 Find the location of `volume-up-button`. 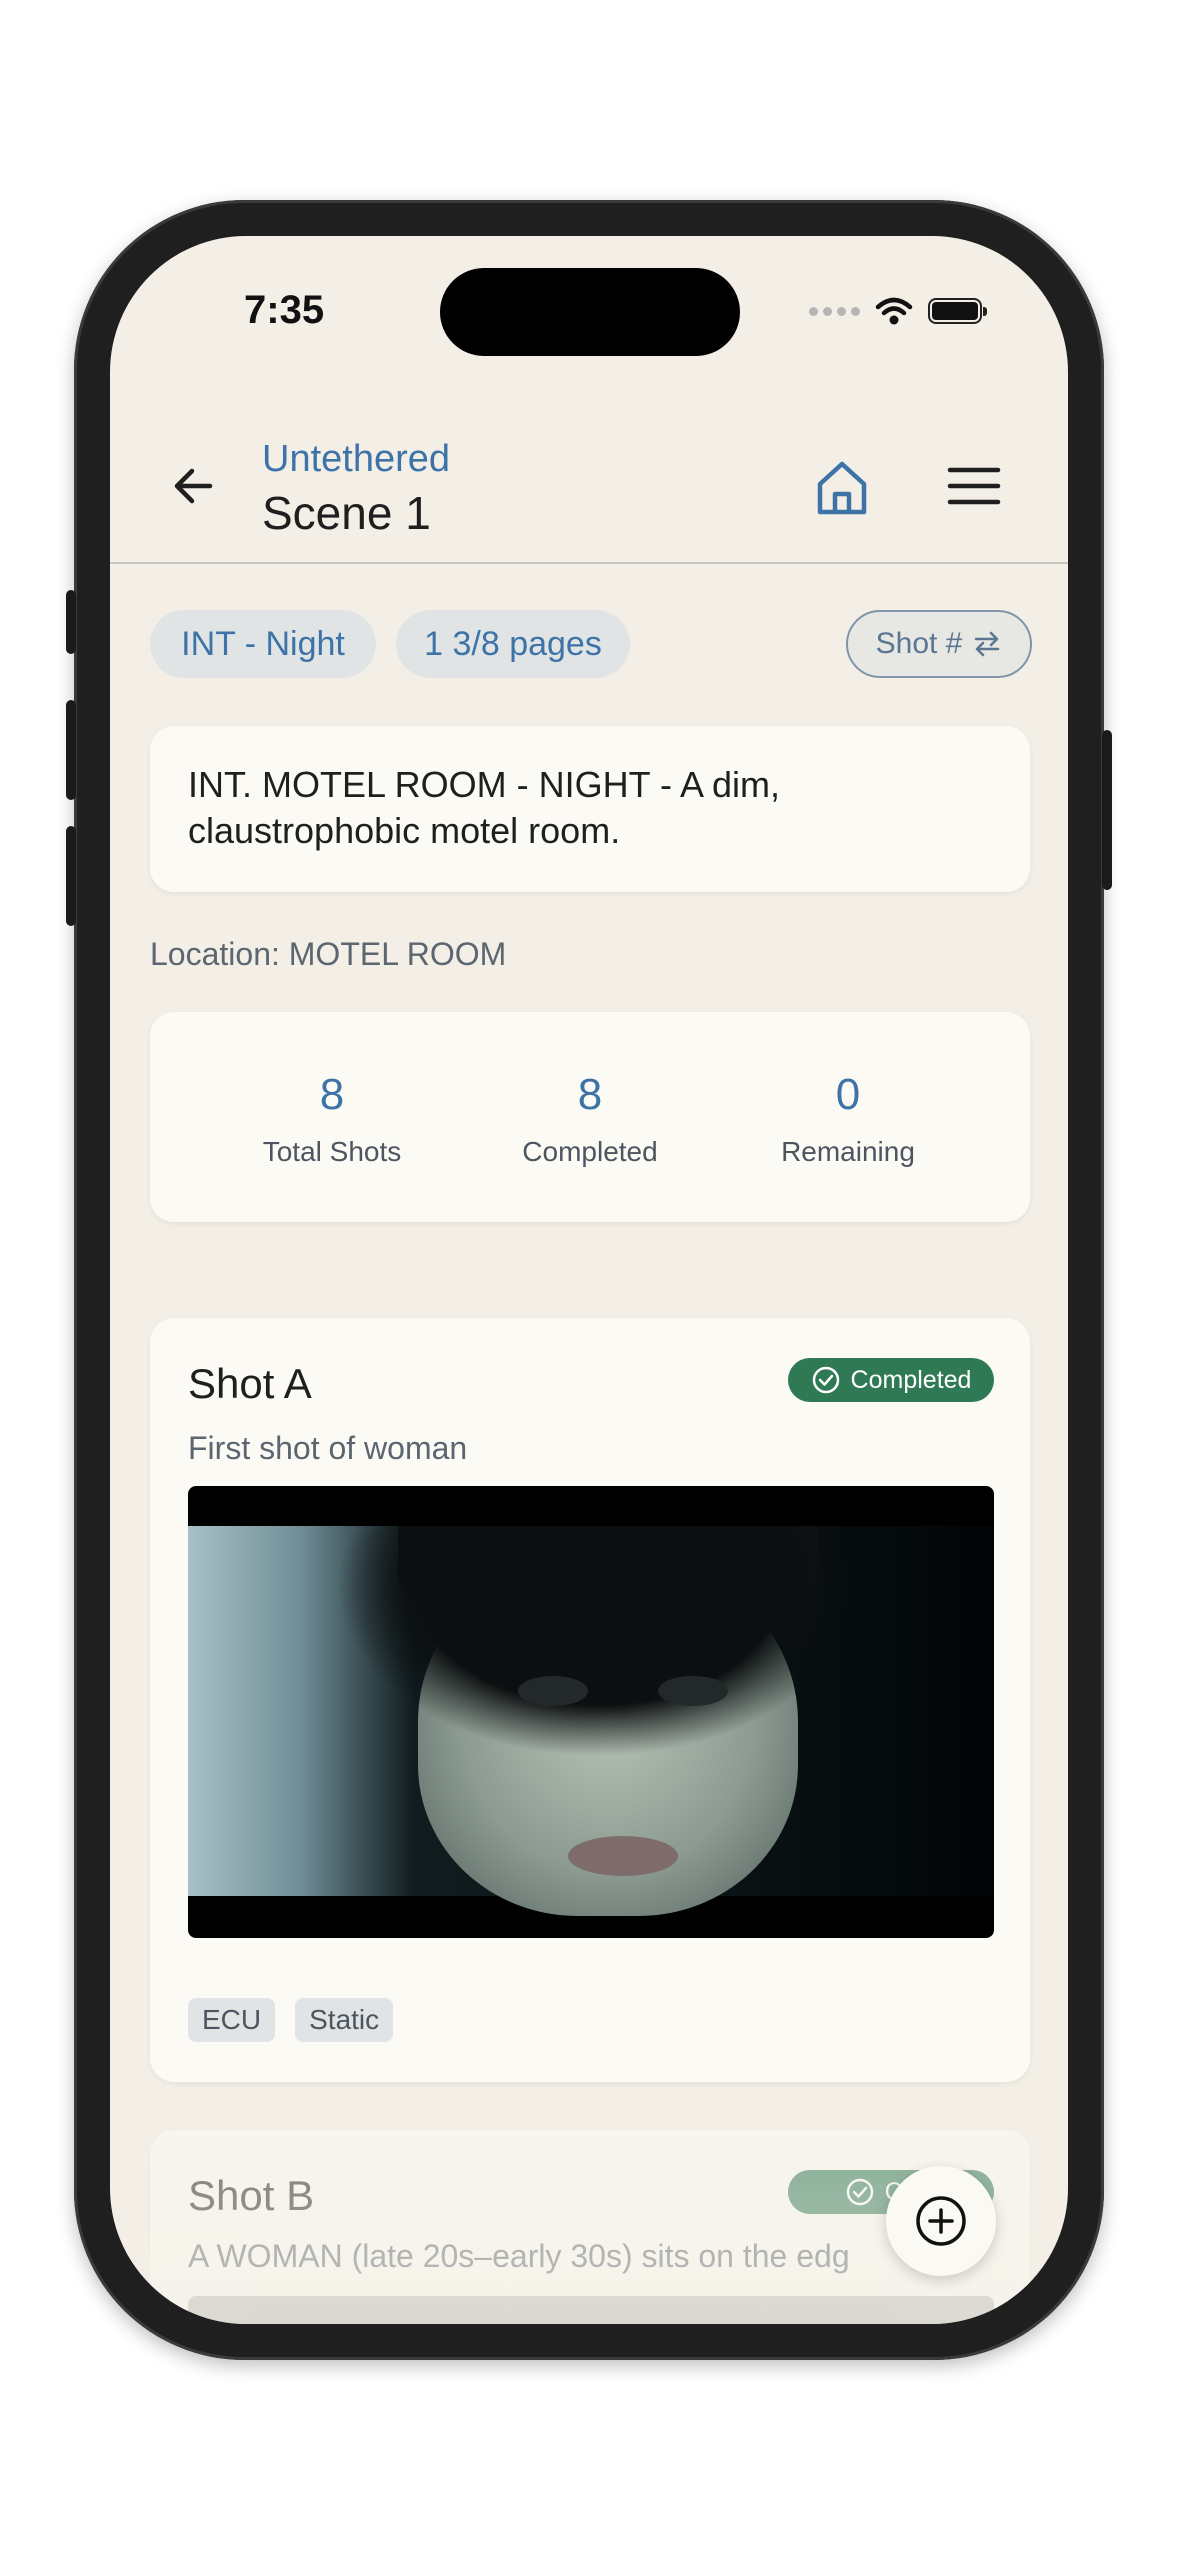

volume-up-button is located at coordinates (71, 750).